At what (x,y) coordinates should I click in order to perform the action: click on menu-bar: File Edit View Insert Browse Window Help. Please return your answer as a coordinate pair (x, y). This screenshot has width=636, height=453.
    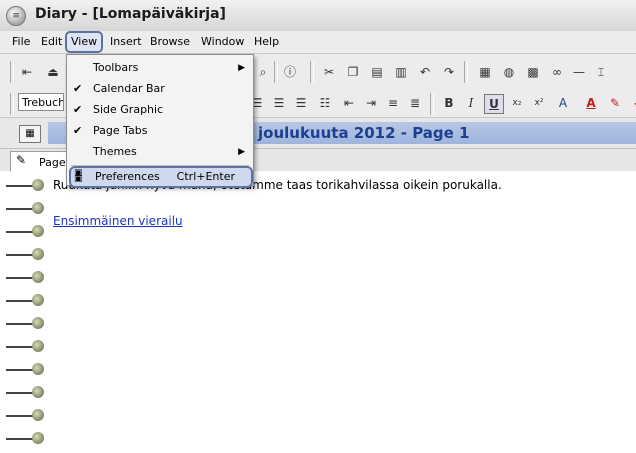
    Looking at the image, I should click on (318, 42).